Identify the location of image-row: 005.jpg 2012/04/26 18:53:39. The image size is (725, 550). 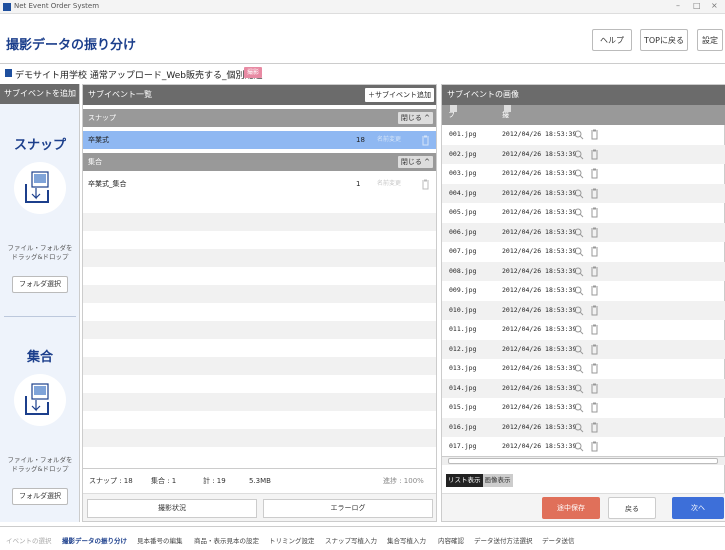
(583, 213).